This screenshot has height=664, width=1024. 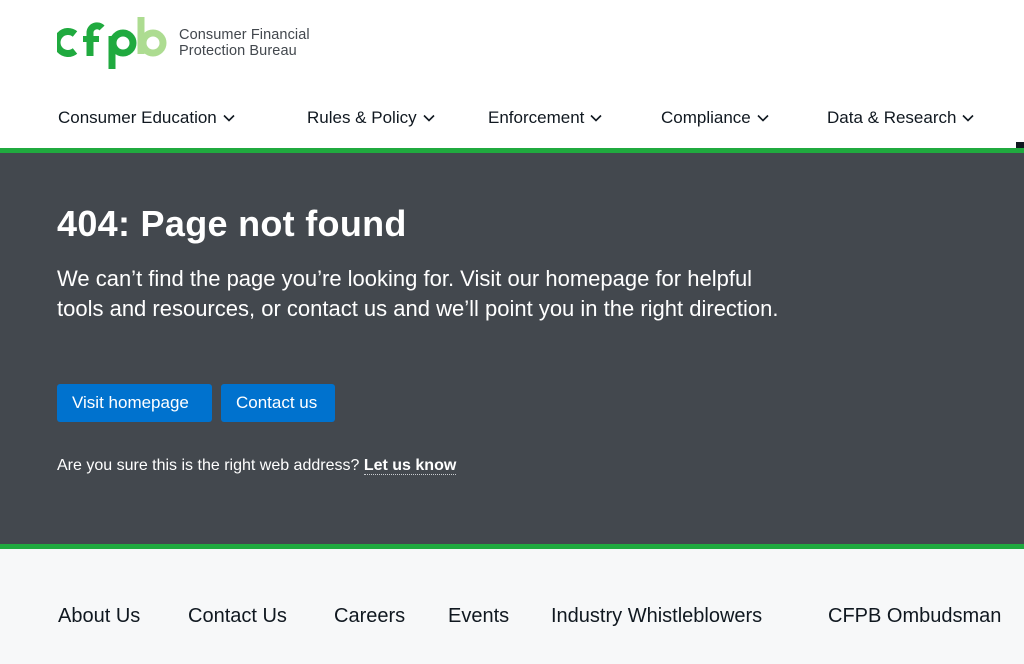 What do you see at coordinates (706, 117) in the screenshot?
I see `nav-label: Compliance` at bounding box center [706, 117].